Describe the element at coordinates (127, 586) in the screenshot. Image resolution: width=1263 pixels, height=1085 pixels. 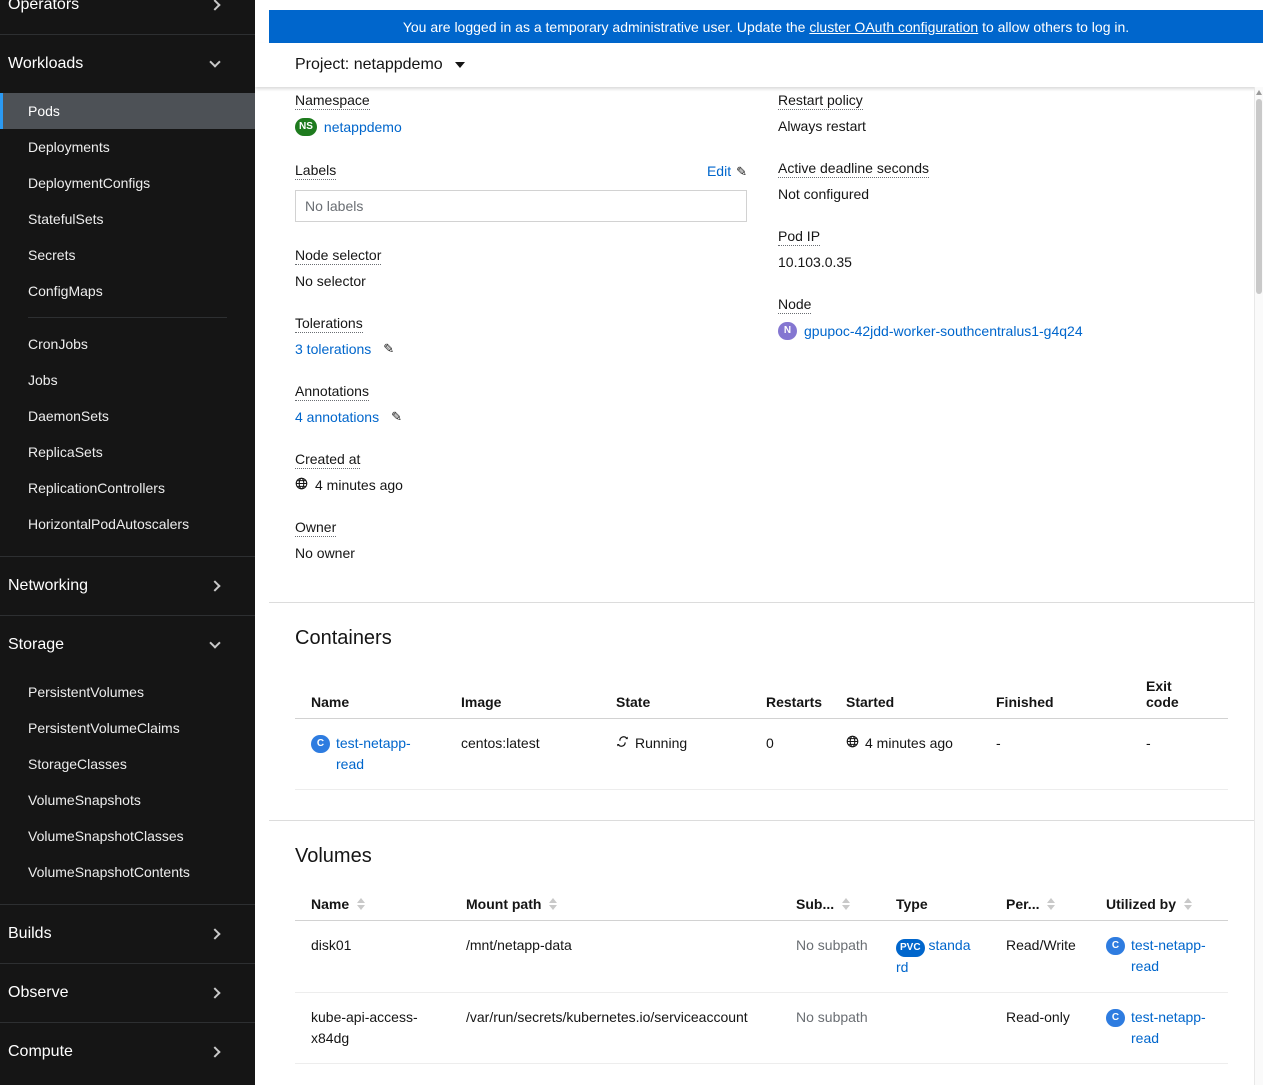
I see `sidebar-item-networking: Networking` at that location.